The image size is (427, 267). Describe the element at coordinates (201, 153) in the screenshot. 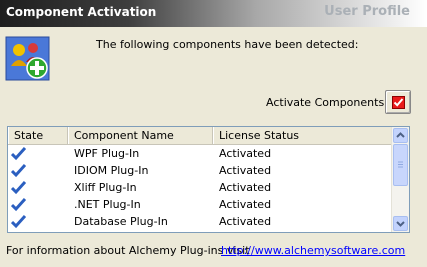

I see `table-row: WPF Plug-In Activated` at that location.